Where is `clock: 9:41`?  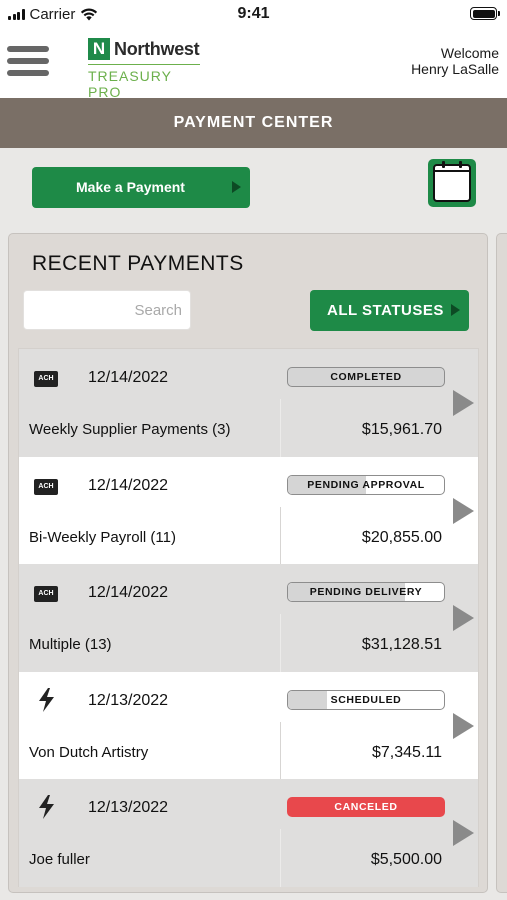 clock: 9:41 is located at coordinates (253, 13).